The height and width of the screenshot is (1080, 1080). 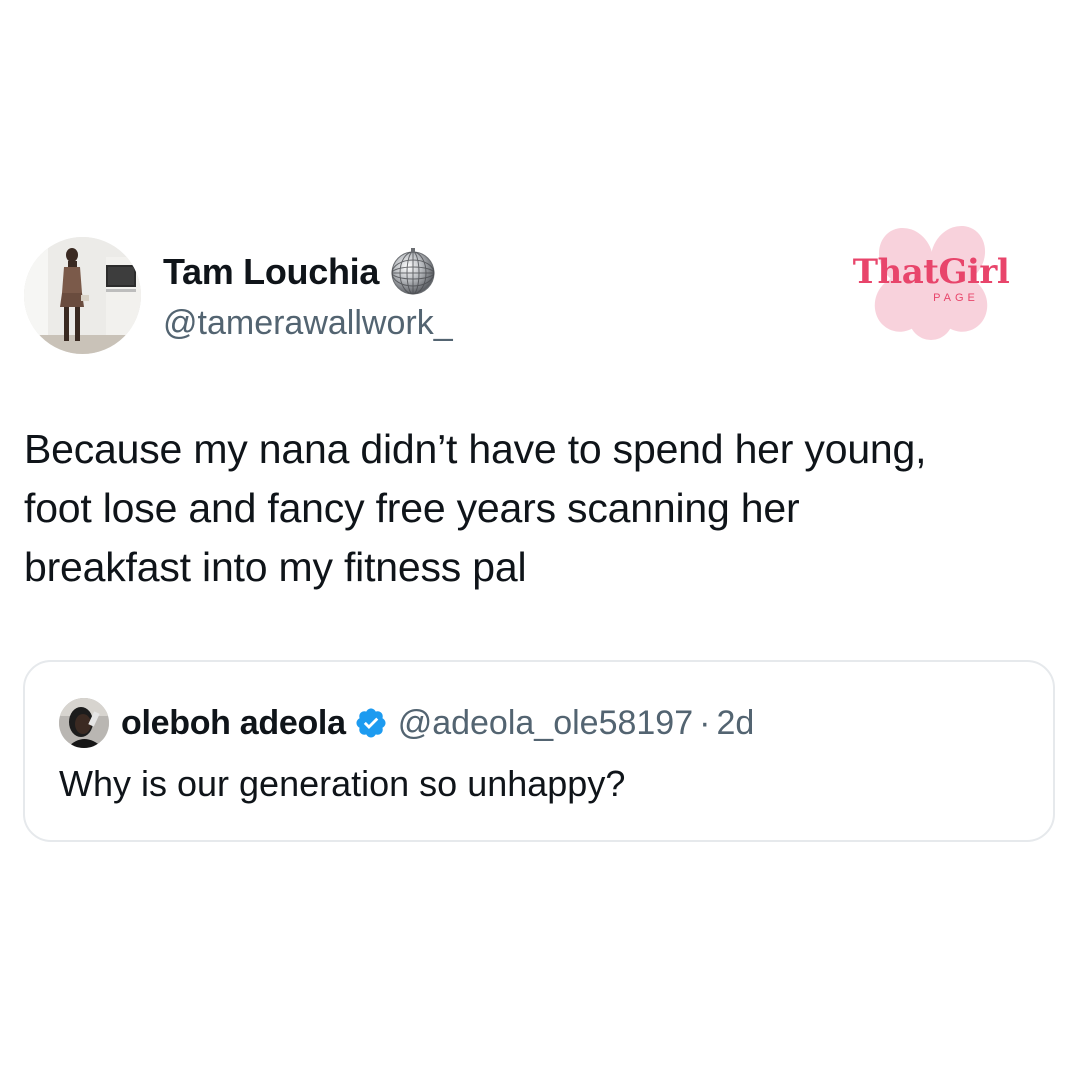 I want to click on quoted-tweet-header: oleboh adeola @adeola_ole58197 · 2d, so click(x=406, y=723).